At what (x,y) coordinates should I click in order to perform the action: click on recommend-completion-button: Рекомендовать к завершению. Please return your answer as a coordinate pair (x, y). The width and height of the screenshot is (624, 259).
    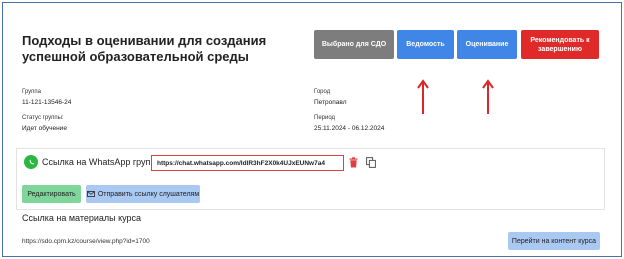
    Looking at the image, I should click on (560, 44).